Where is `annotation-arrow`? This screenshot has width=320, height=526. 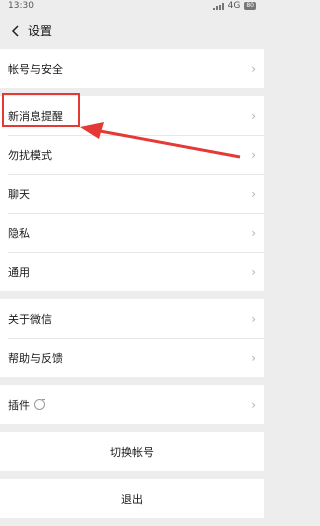
annotation-arrow is located at coordinates (160, 140).